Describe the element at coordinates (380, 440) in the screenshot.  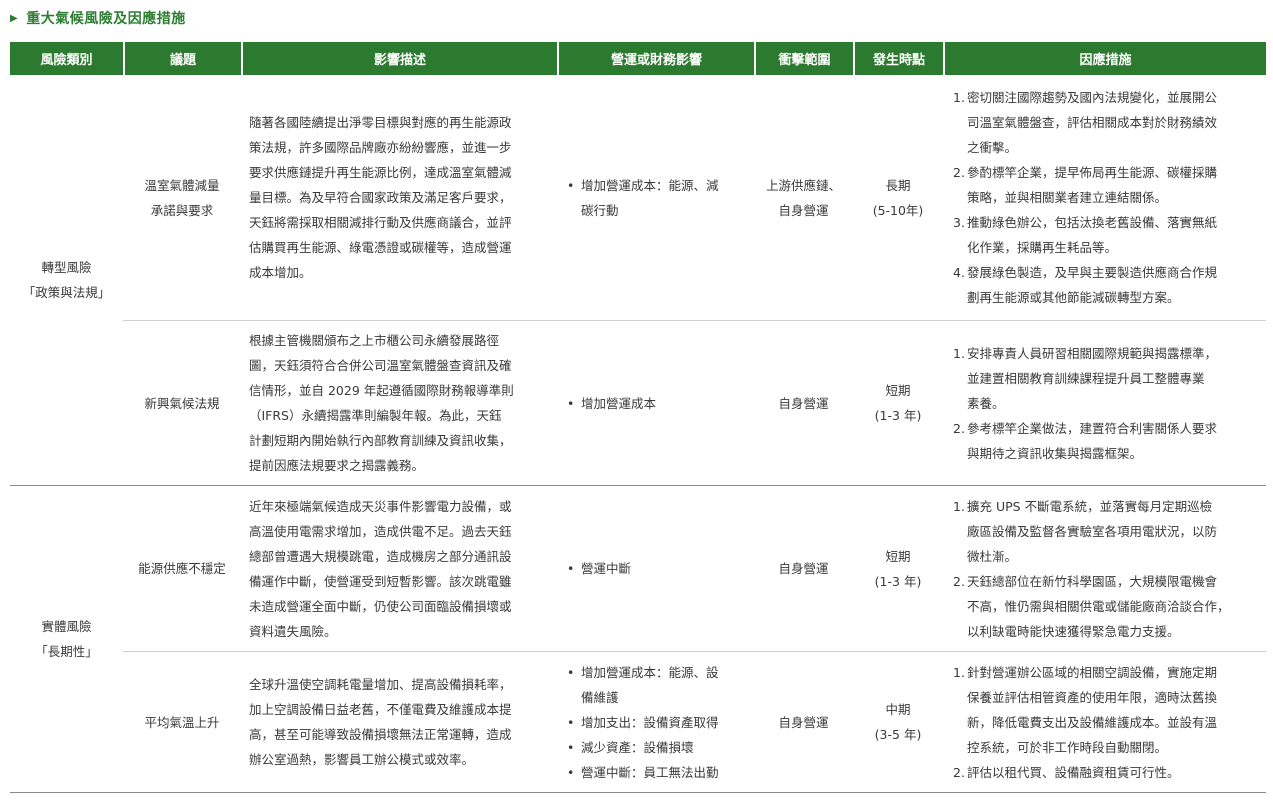
I see `description-text: 計劃短期內開始執行內部教育訓練及資訊收集，` at that location.